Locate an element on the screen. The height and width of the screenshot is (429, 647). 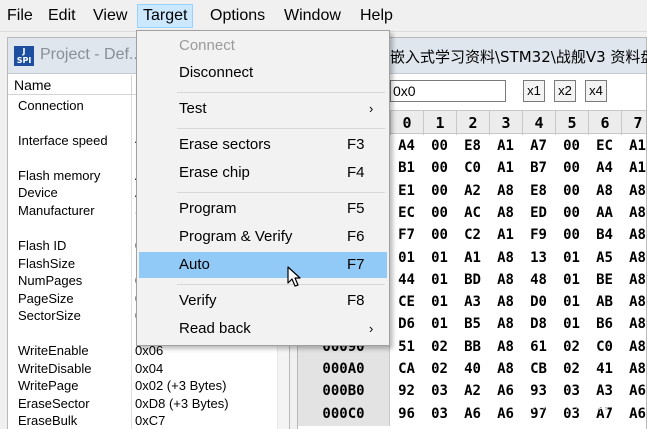
zoom-x1-button: x1 is located at coordinates (534, 91).